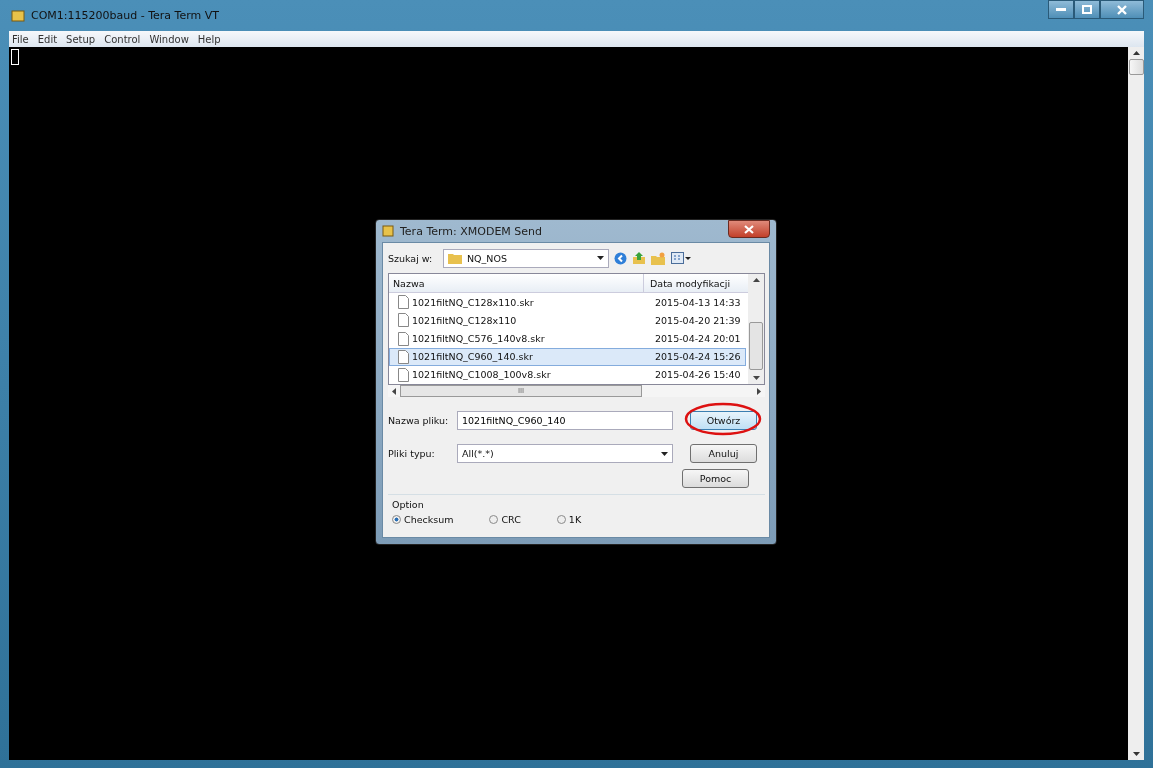 Image resolution: width=1153 pixels, height=768 pixels. What do you see at coordinates (723, 453) in the screenshot?
I see `cancel-button: Anuluj` at bounding box center [723, 453].